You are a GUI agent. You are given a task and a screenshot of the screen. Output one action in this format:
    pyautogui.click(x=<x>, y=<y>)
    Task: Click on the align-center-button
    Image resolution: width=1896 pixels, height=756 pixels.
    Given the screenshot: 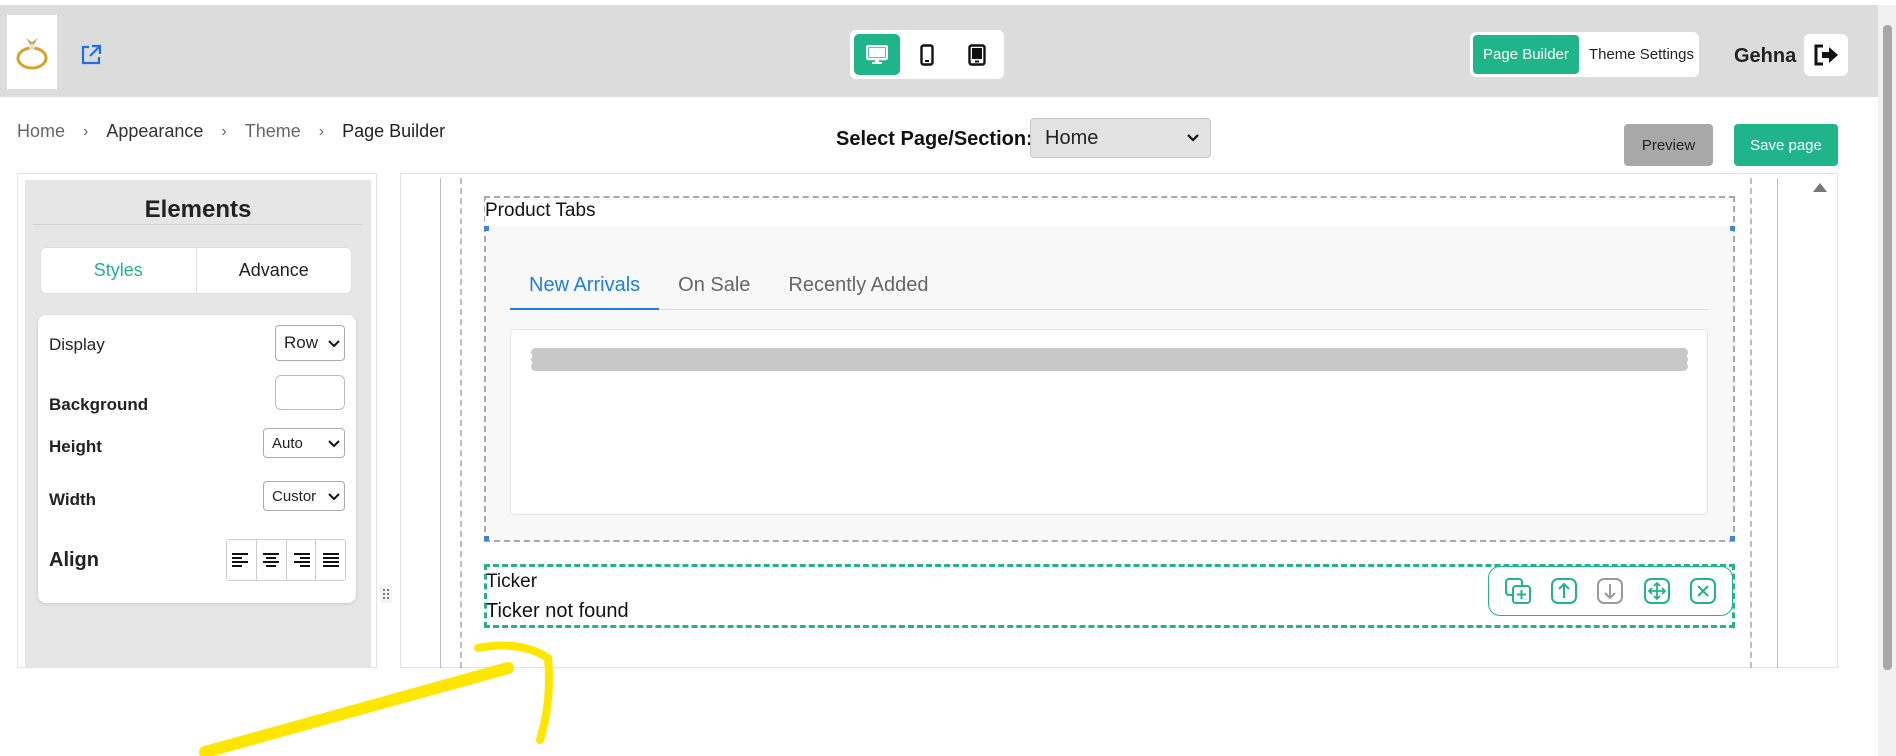 What is the action you would take?
    pyautogui.click(x=272, y=560)
    